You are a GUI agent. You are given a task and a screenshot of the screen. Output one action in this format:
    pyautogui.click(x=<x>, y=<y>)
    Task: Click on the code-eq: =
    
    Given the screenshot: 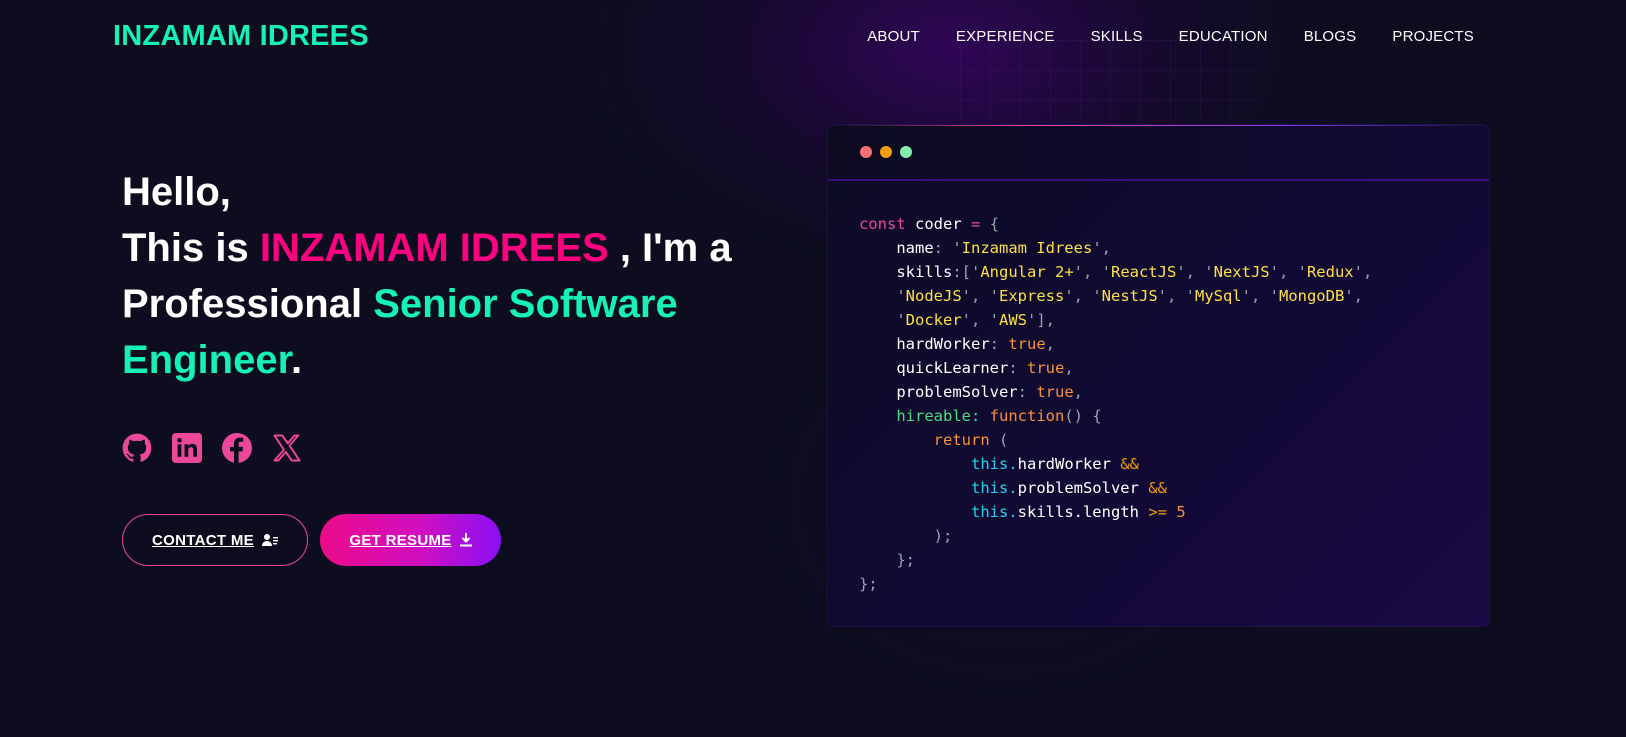 What is the action you would take?
    pyautogui.click(x=976, y=224)
    